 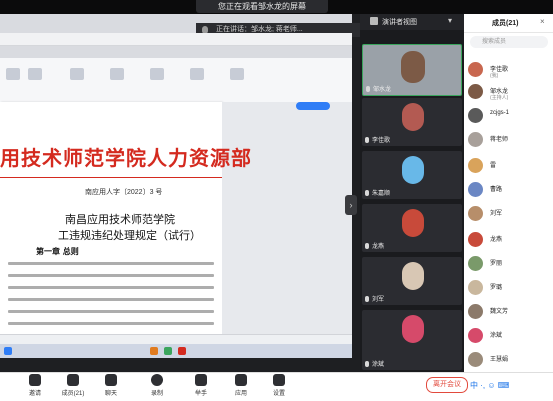 I want to click on doc-red-rule, so click(x=111, y=177).